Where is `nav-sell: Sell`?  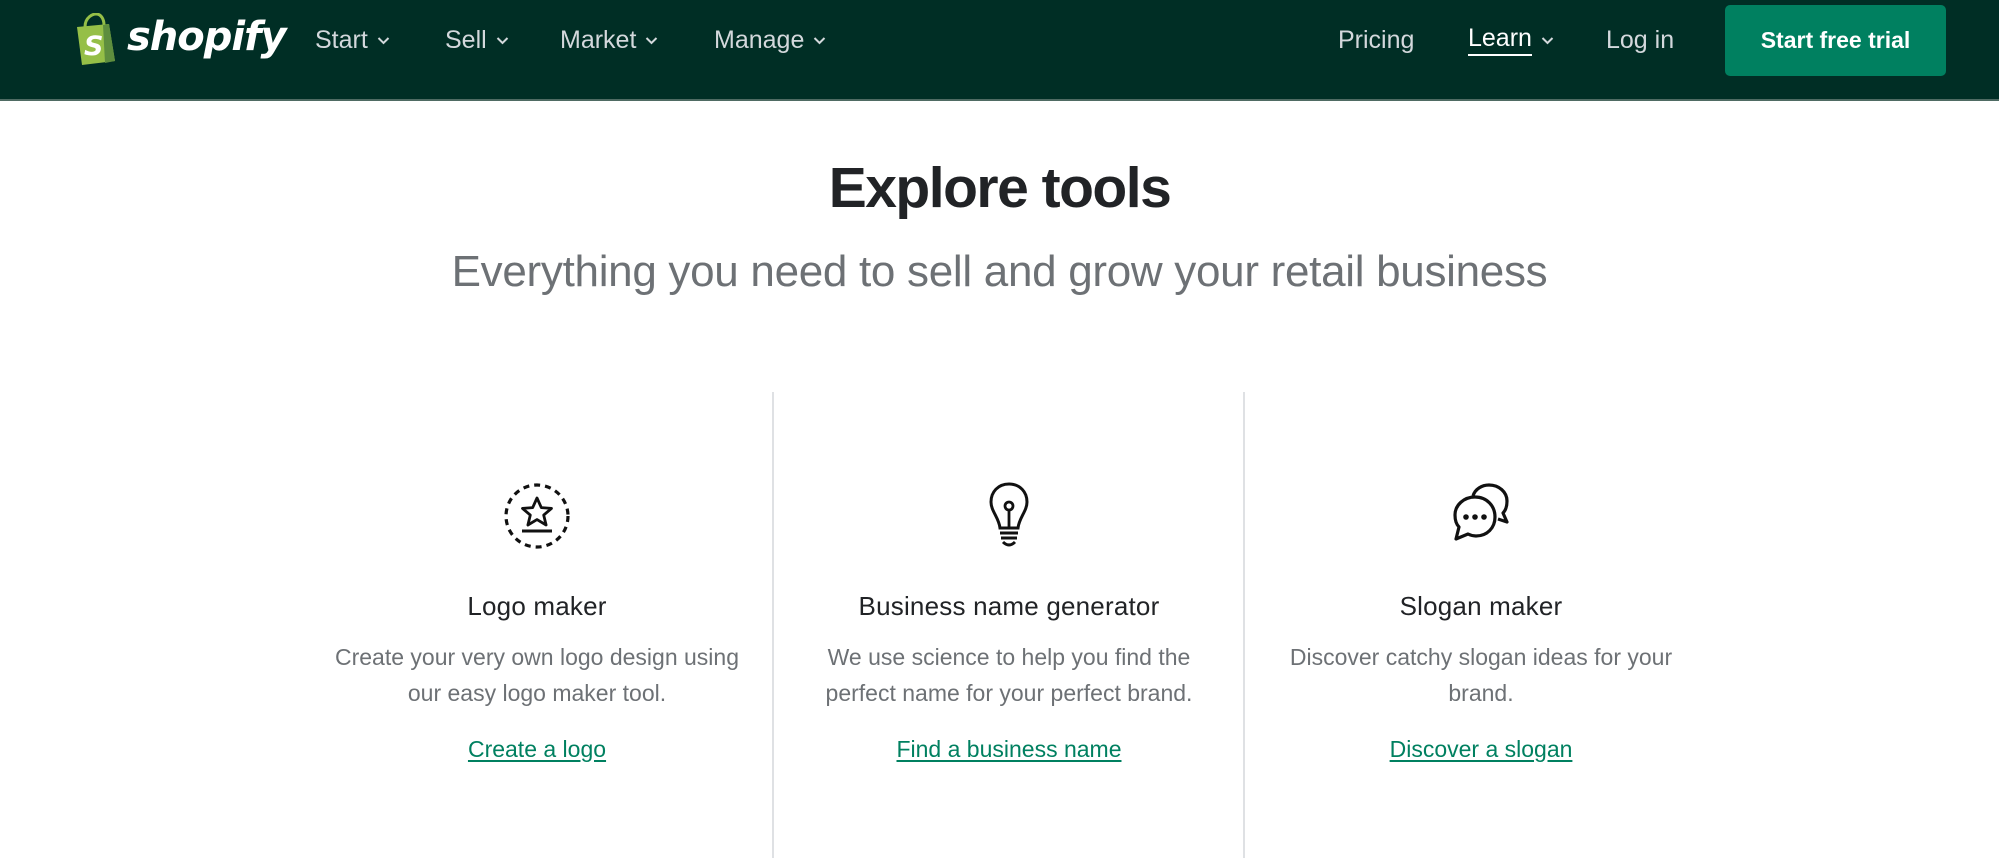
nav-sell: Sell is located at coordinates (477, 40).